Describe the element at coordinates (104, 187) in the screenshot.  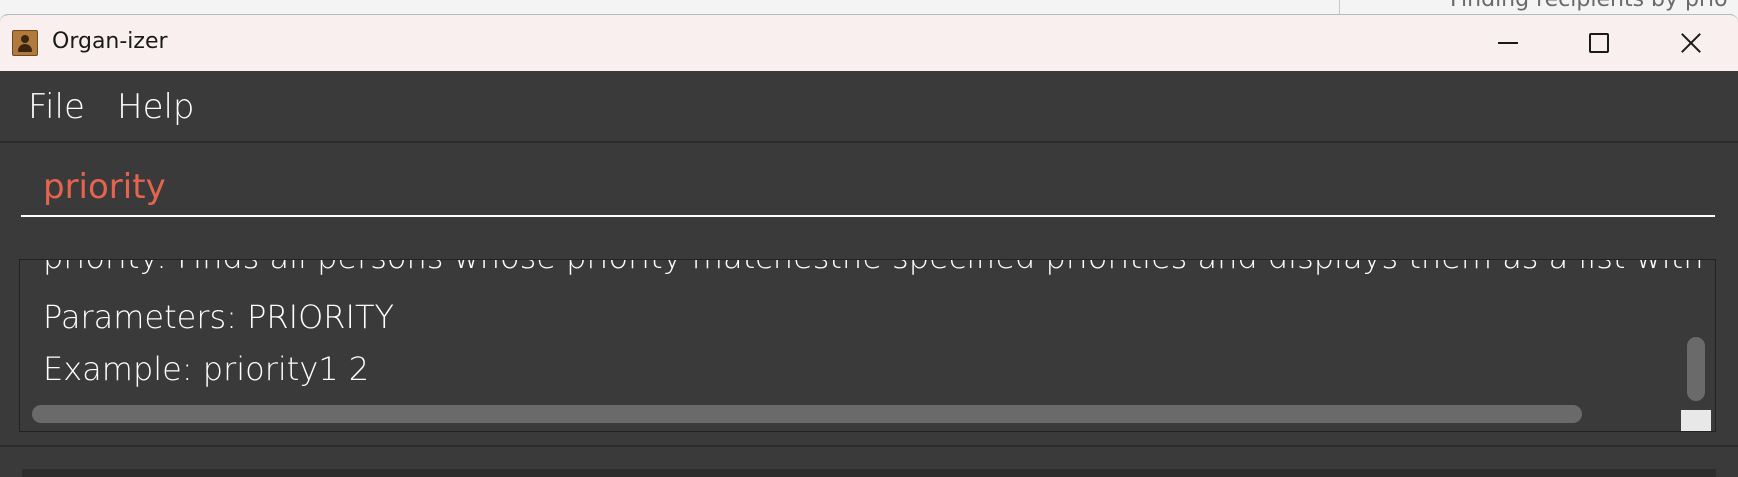
I see `command-input-value: priority` at that location.